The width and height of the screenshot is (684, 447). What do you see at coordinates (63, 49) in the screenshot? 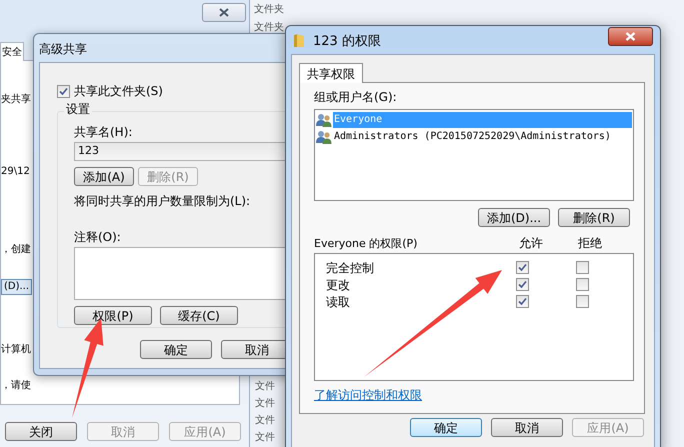
I see `window-title: 高级共享` at bounding box center [63, 49].